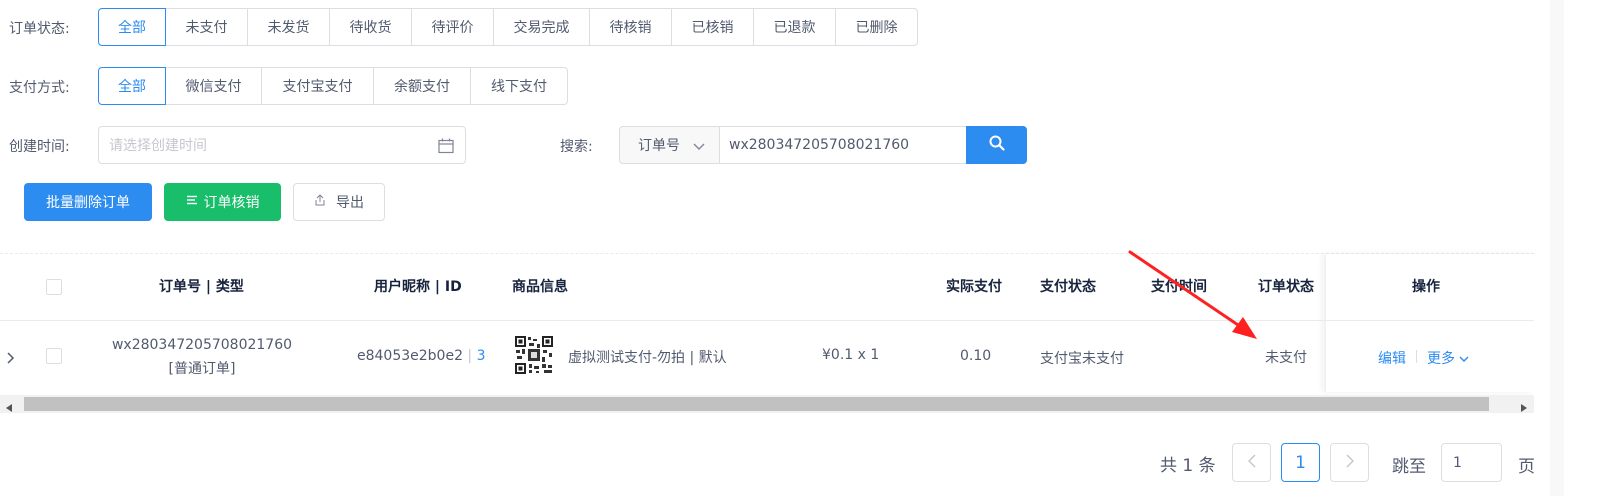 The width and height of the screenshot is (1598, 496). I want to click on export-button: 导出, so click(339, 202).